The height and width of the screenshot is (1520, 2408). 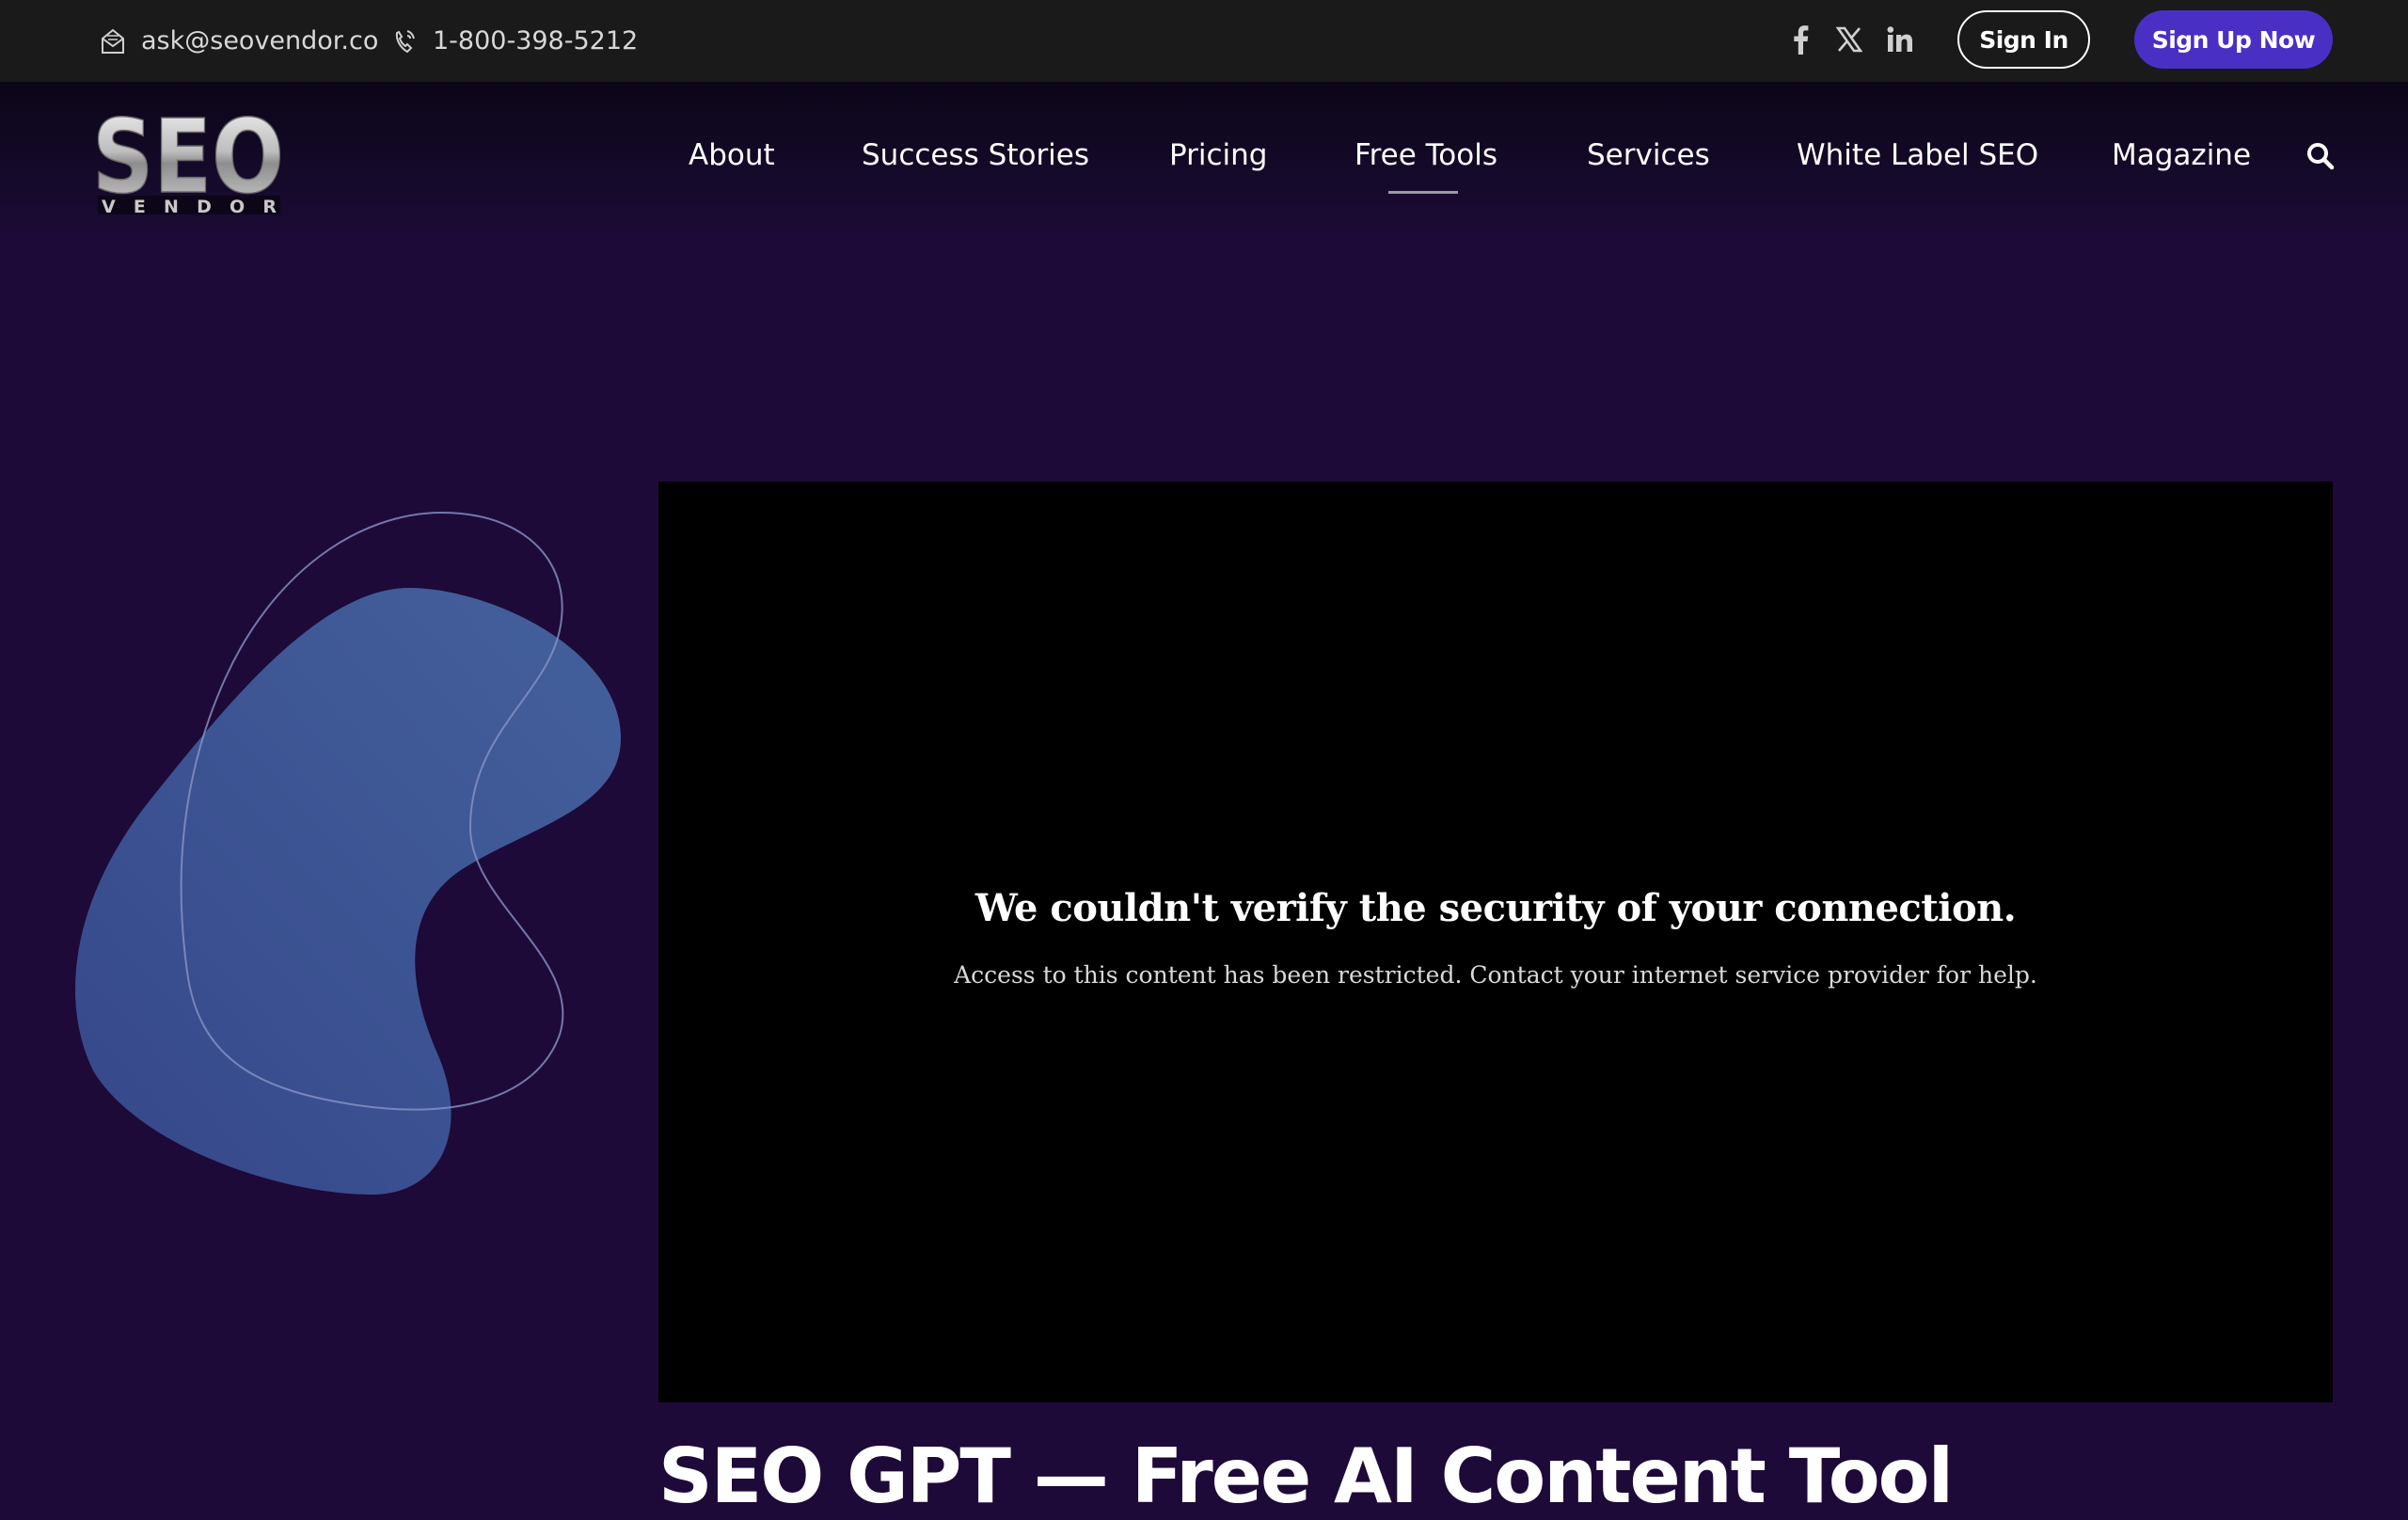 What do you see at coordinates (329, 846) in the screenshot?
I see `decorative-blob` at bounding box center [329, 846].